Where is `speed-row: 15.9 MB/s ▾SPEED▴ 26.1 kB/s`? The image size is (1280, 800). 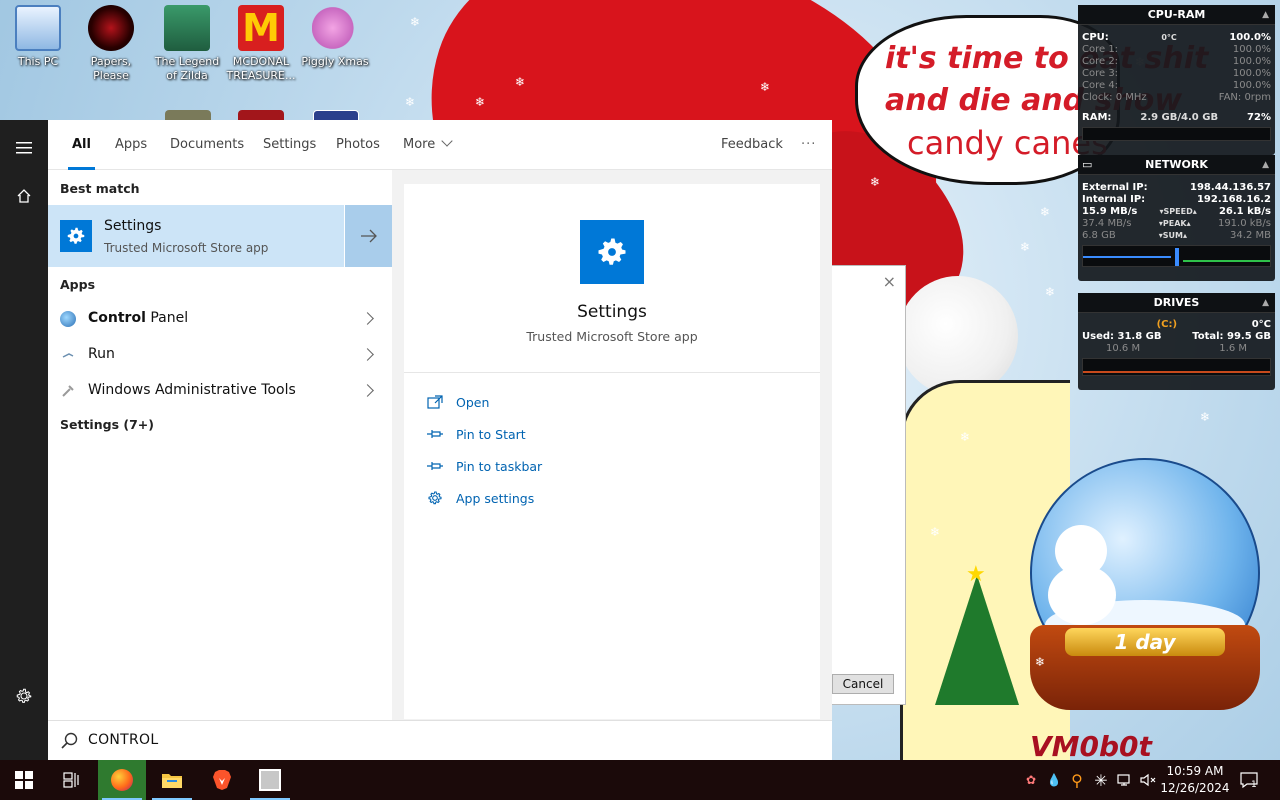
speed-row: 15.9 MB/s ▾SPEED▴ 26.1 kB/s is located at coordinates (1176, 211).